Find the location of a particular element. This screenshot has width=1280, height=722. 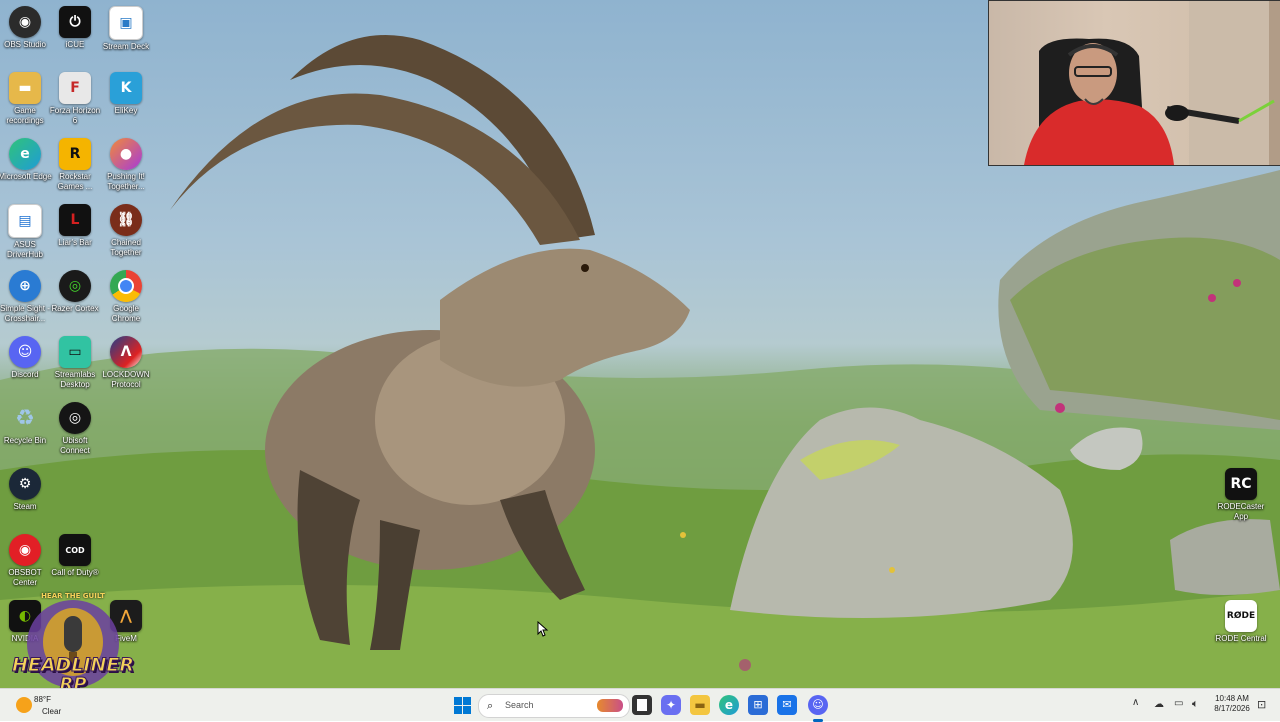

desktop-icon-discord: ☺ Discord is located at coordinates (26, 358).